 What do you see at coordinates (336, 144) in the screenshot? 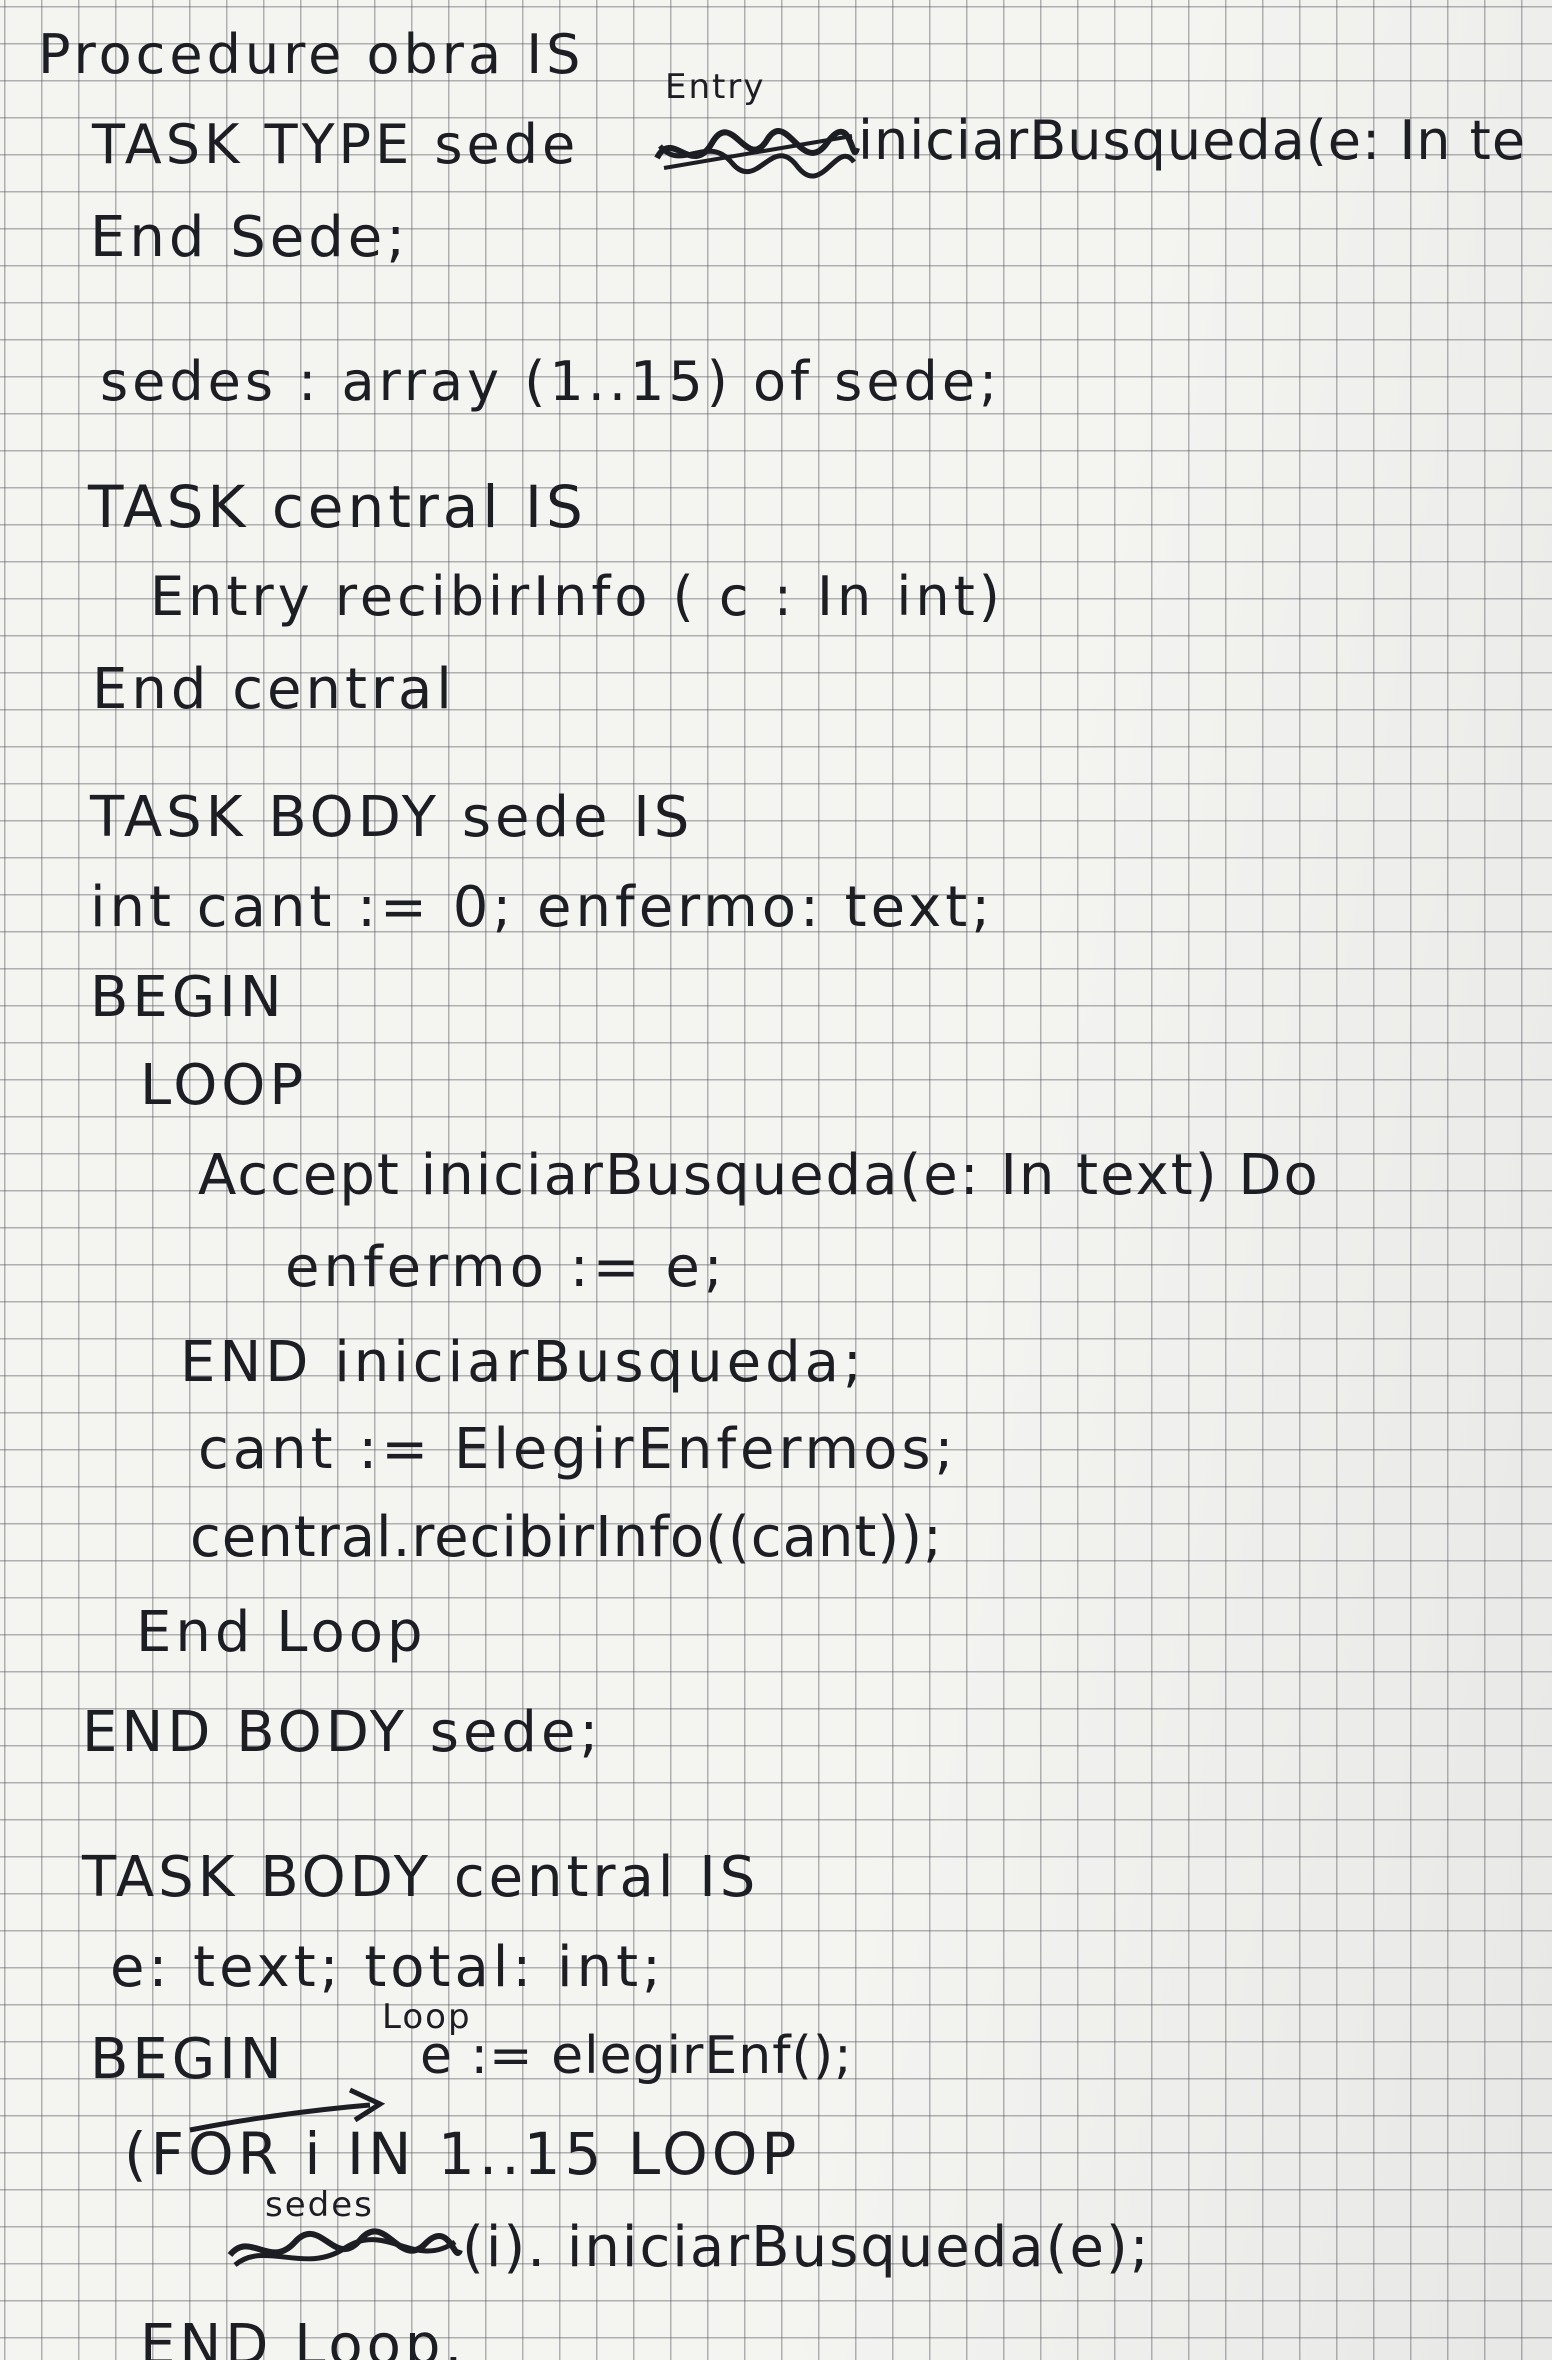
I see `code-line-task-type: TASK TYPE sede` at bounding box center [336, 144].